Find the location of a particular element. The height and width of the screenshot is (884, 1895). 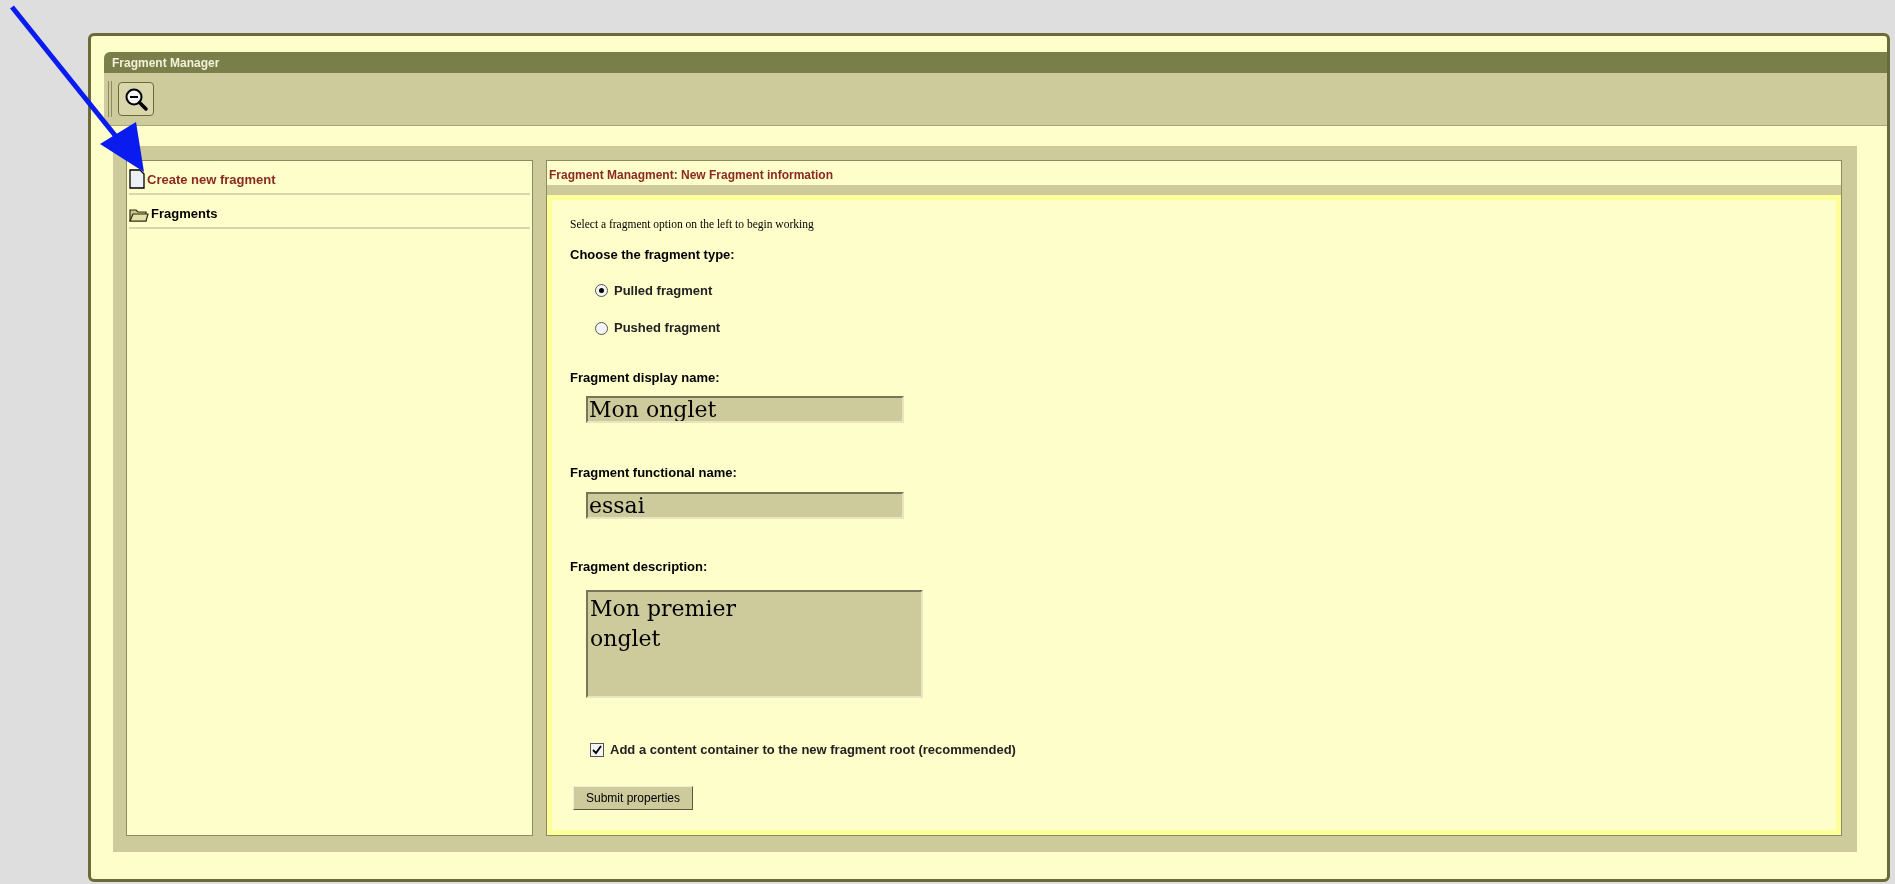

zoom-out-icon is located at coordinates (136, 99).